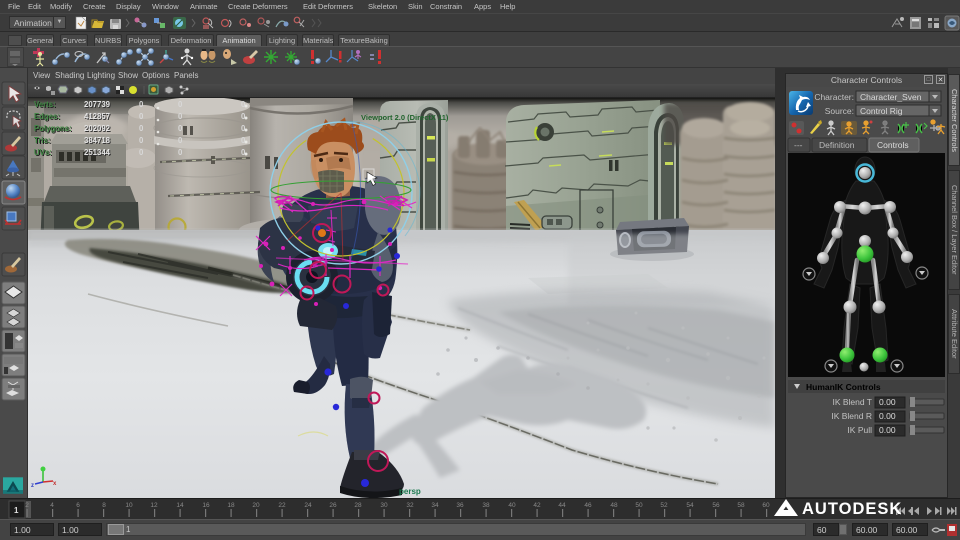 Image resolution: width=960 pixels, height=540 pixels. Describe the element at coordinates (97, 128) in the screenshot. I see `svg-text: 202092` at that location.